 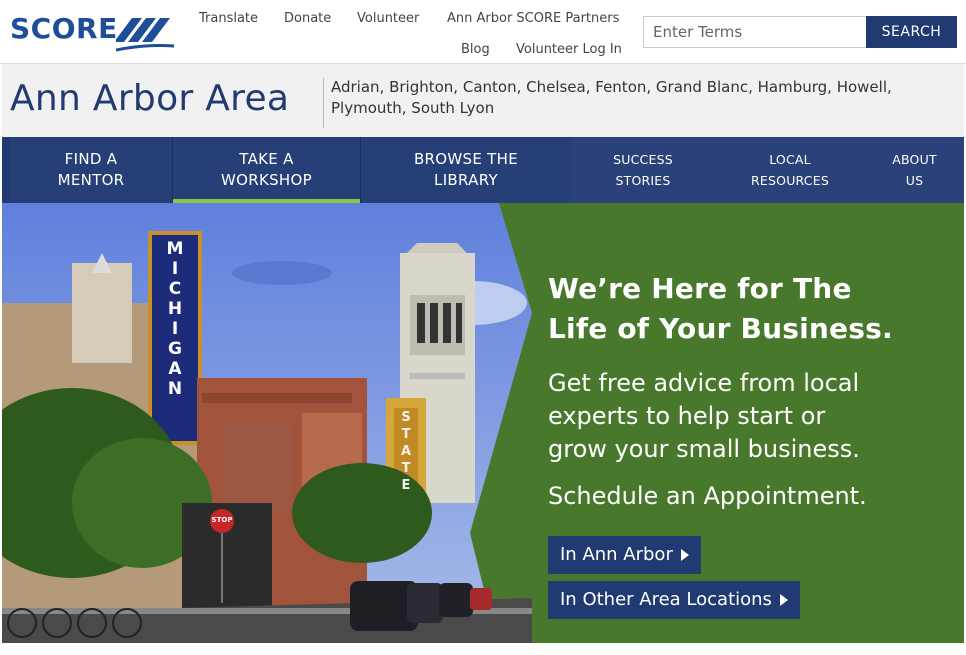 What do you see at coordinates (666, 599) in the screenshot?
I see `cta-label: In Other Area Locations` at bounding box center [666, 599].